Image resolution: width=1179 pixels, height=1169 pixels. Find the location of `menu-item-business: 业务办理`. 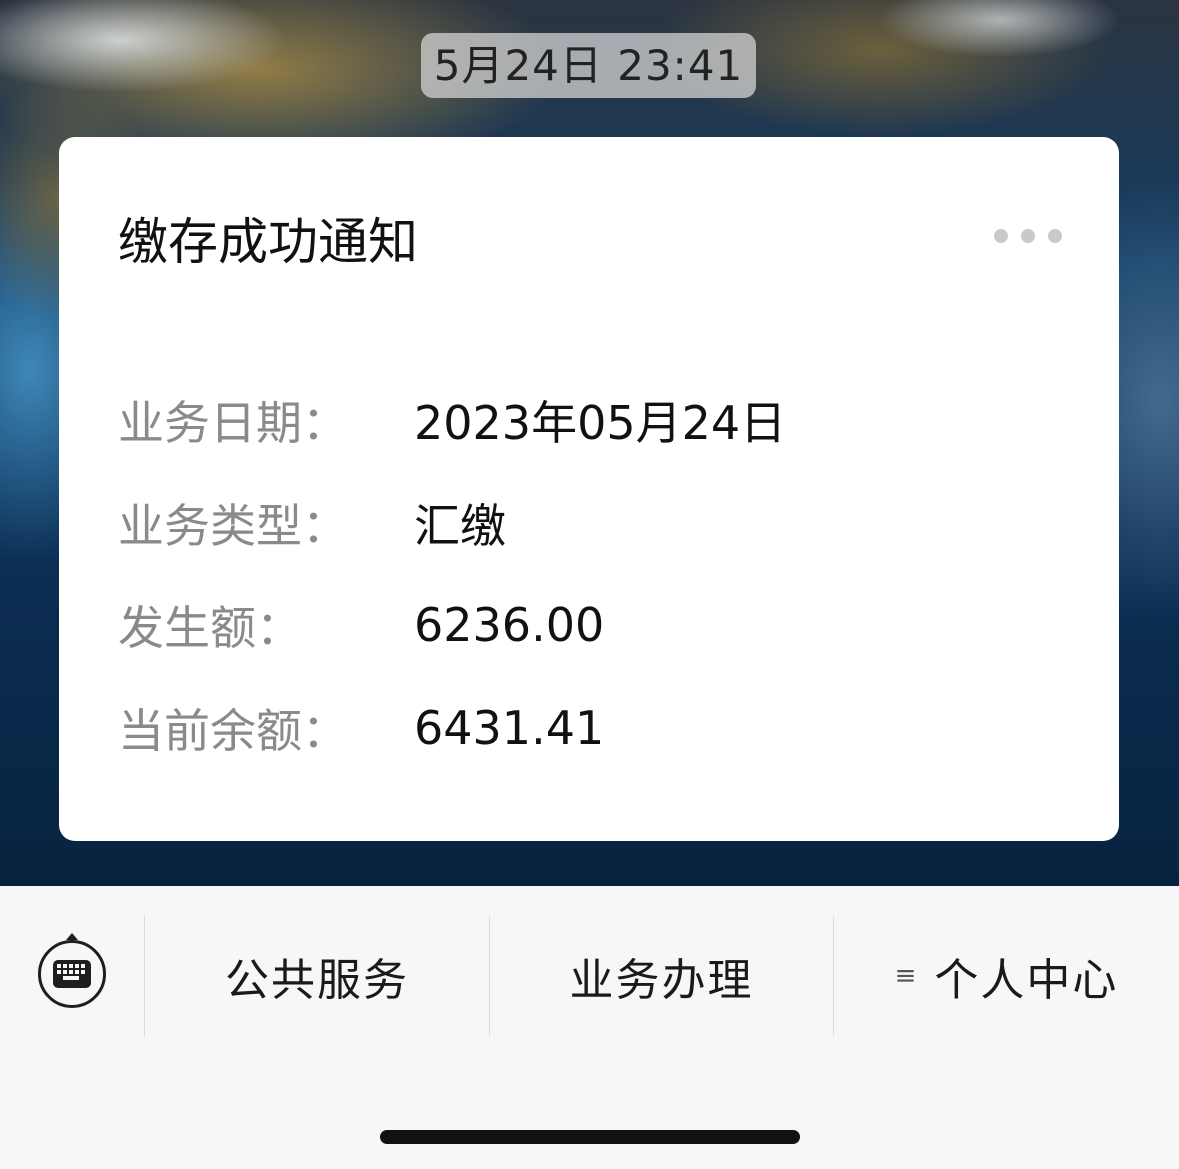

menu-item-business: 业务办理 is located at coordinates (662, 976).